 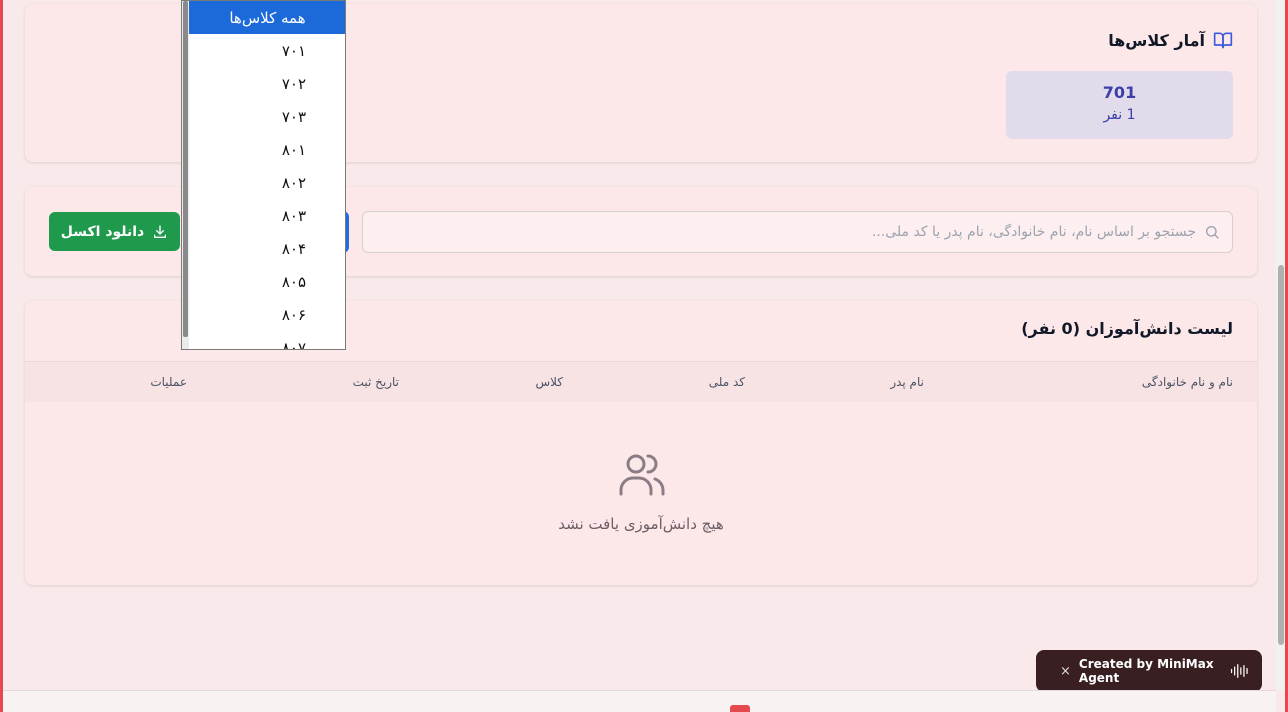 I want to click on dropdown-option-all: همه کلاس‌ها, so click(x=267, y=17).